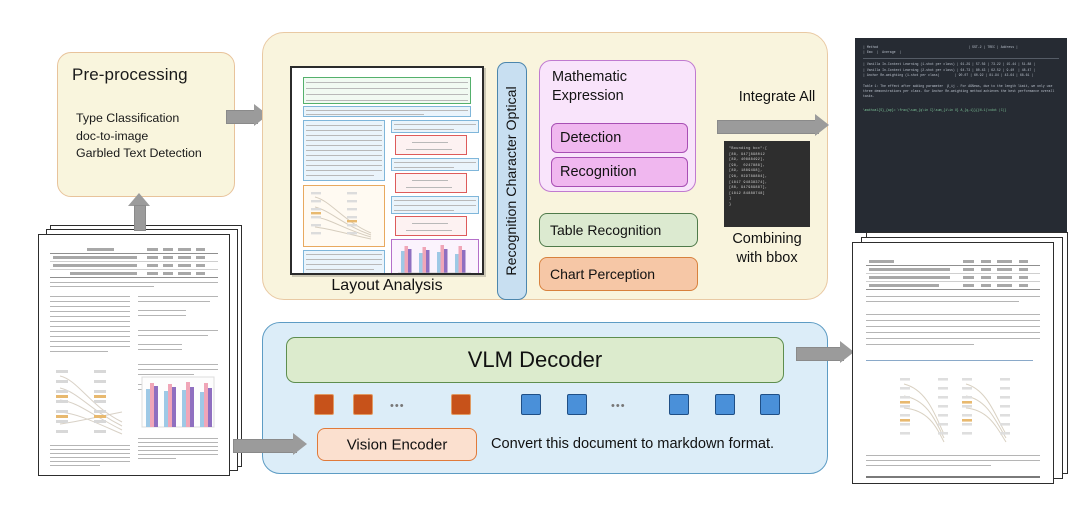 This screenshot has height=509, width=1080. I want to click on input-document-stack, so click(140, 350).